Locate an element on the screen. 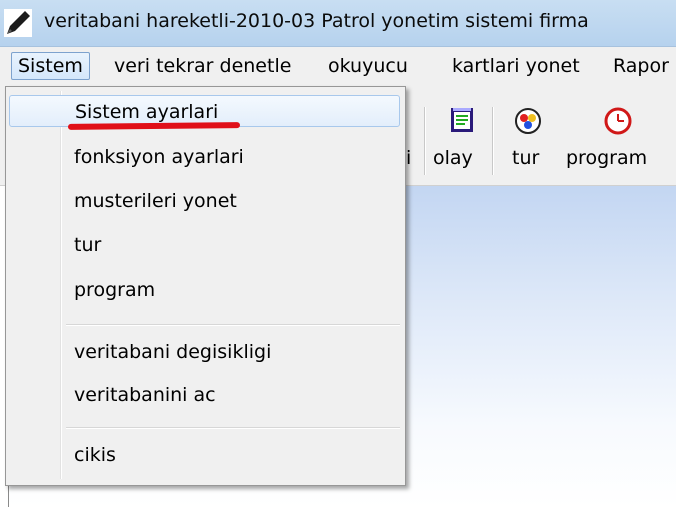  menu-item-cikis: cikis is located at coordinates (204, 455).